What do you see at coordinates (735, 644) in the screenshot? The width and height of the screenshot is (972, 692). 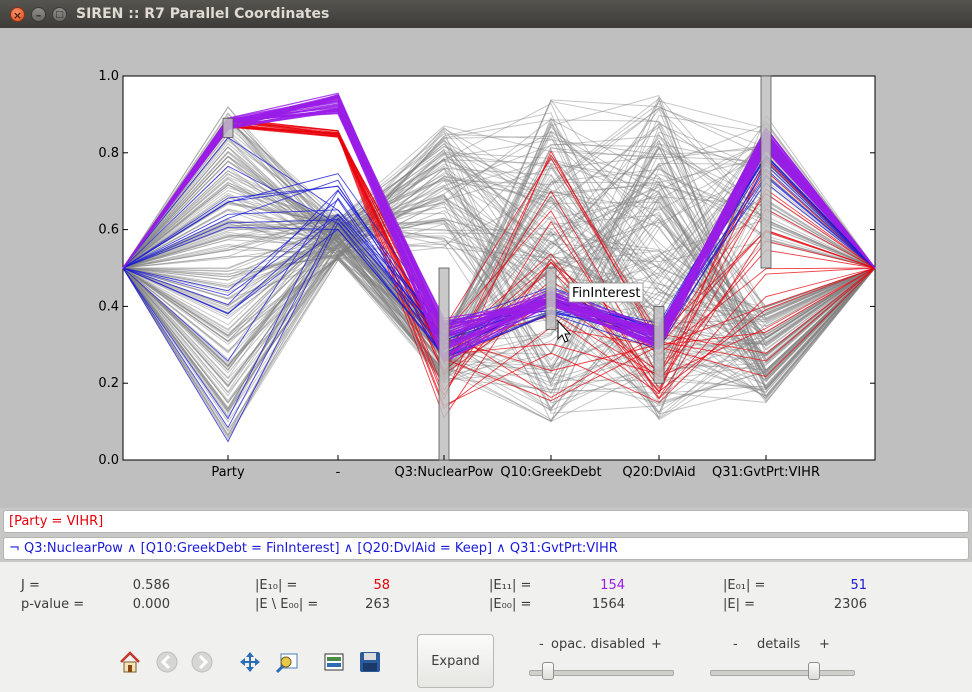 I see `details-slider-minus: -` at bounding box center [735, 644].